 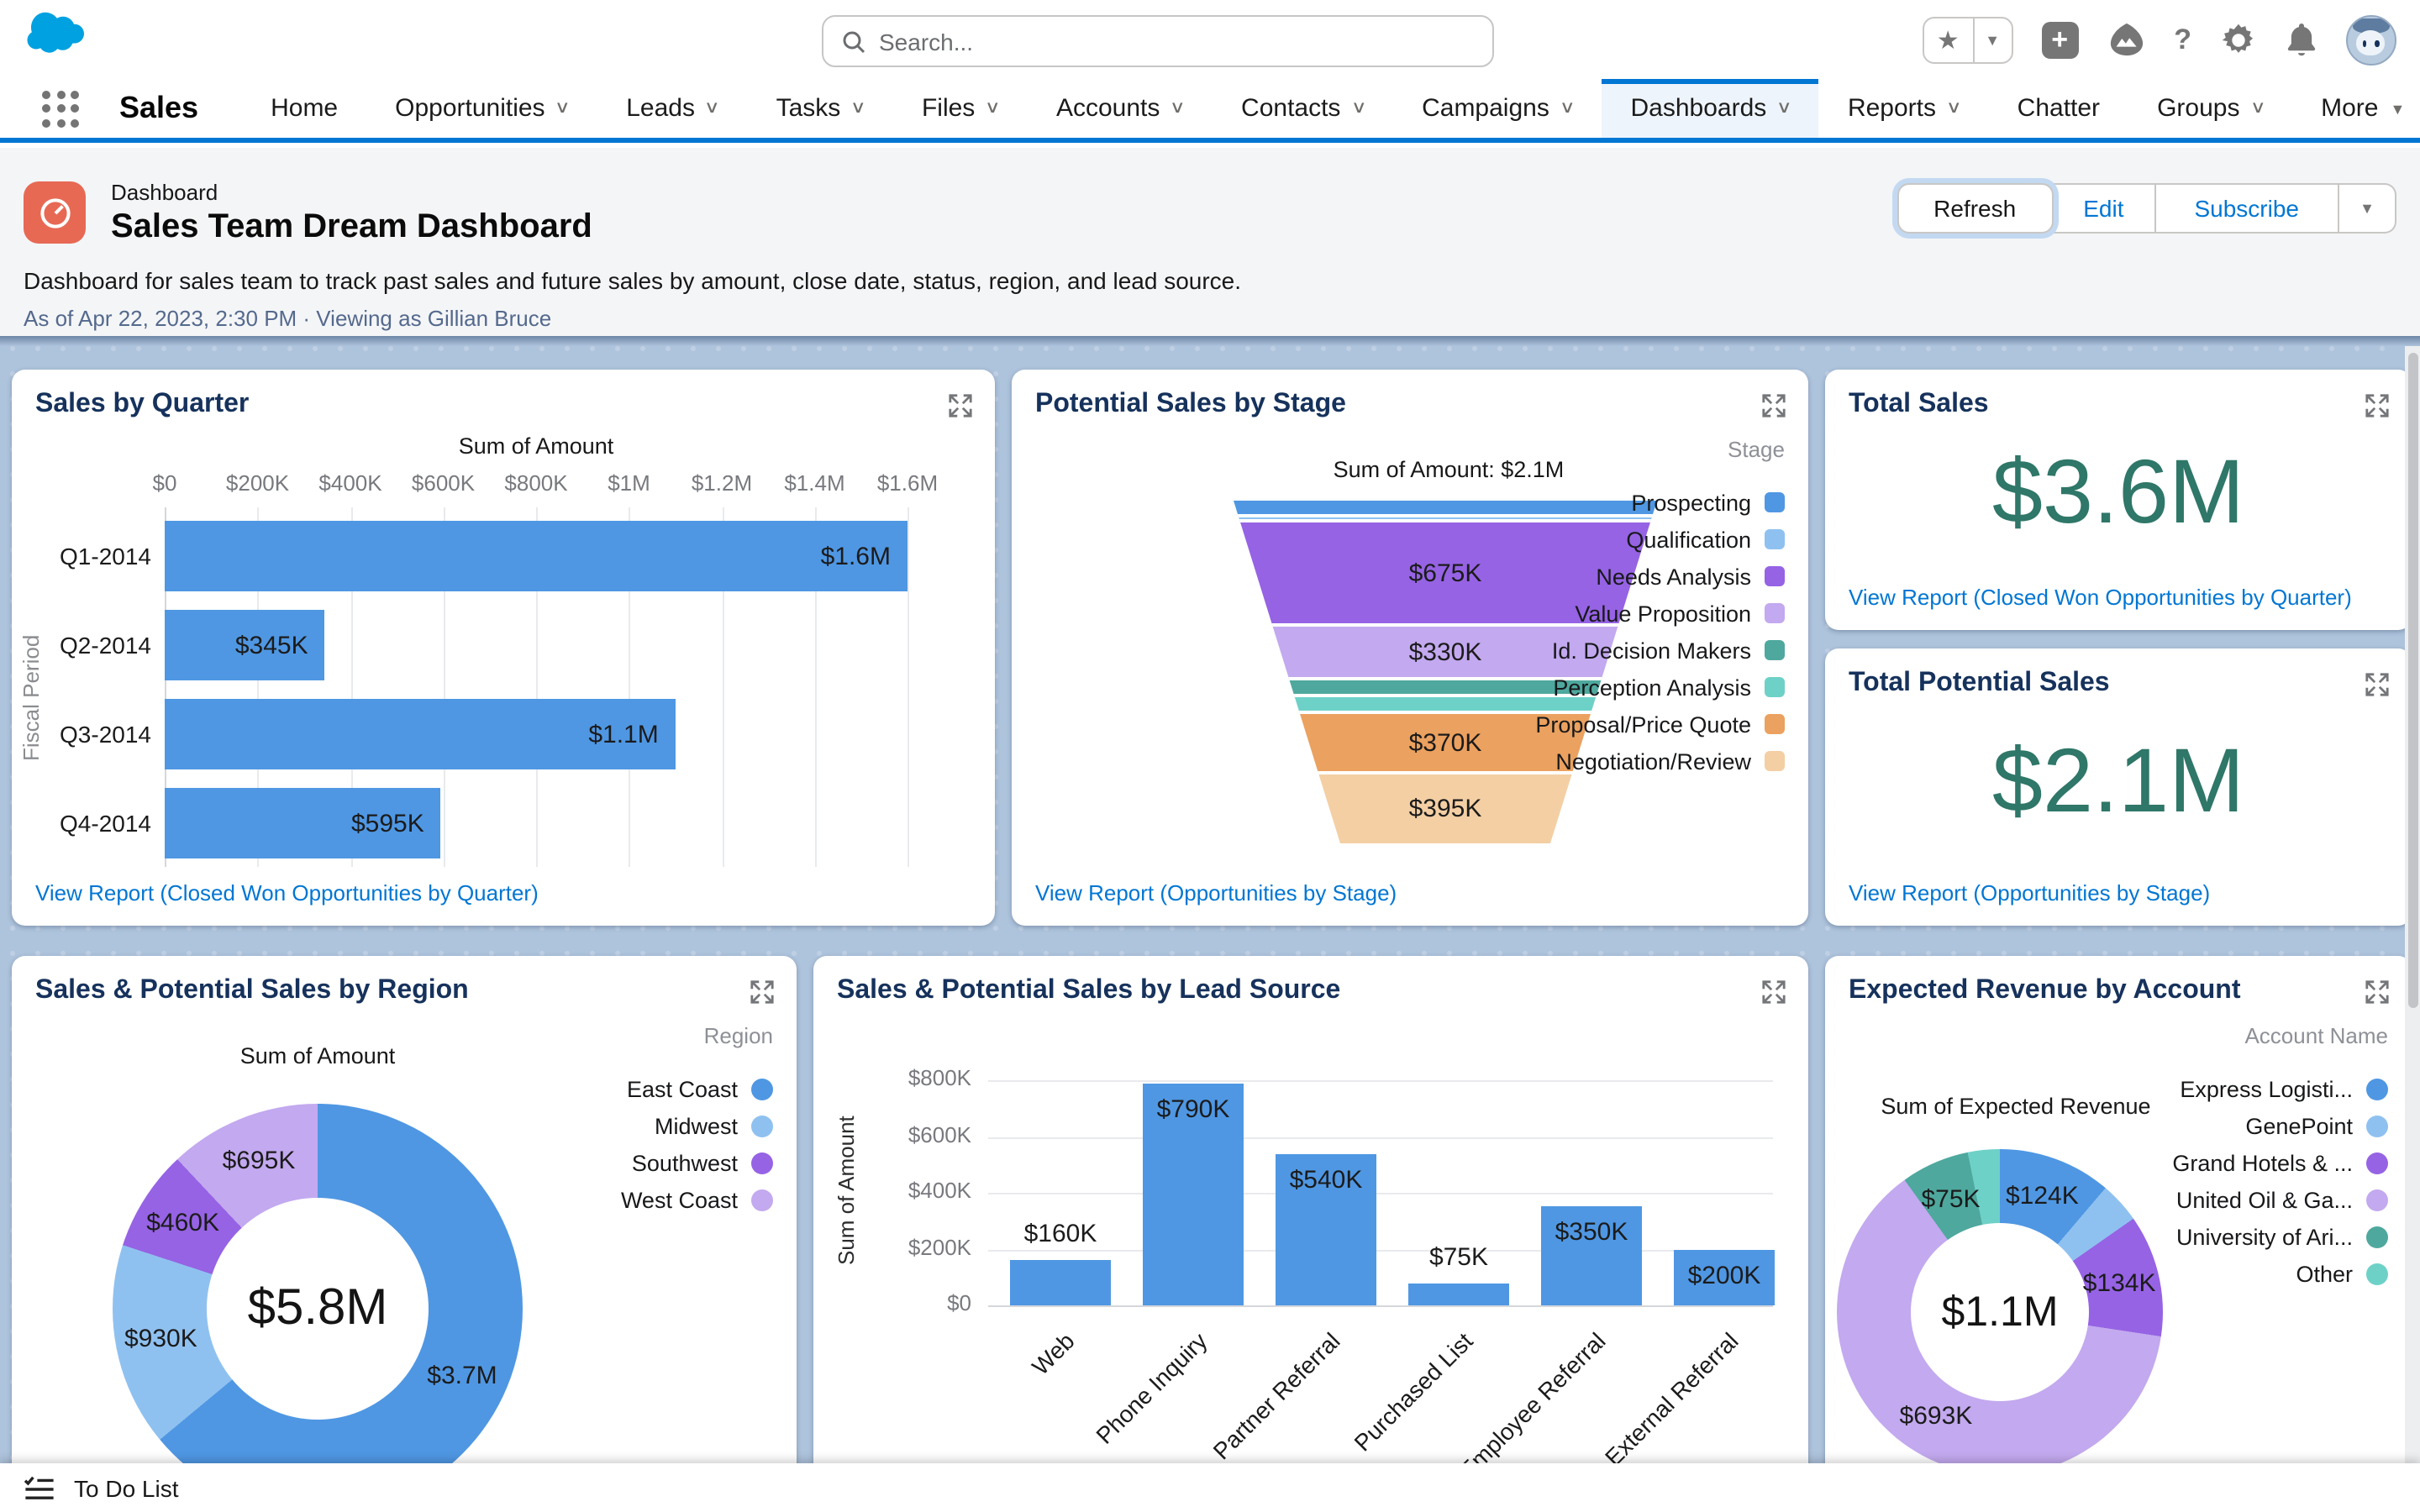 What do you see at coordinates (1724, 1275) in the screenshot?
I see `bar-value-label: $200K` at bounding box center [1724, 1275].